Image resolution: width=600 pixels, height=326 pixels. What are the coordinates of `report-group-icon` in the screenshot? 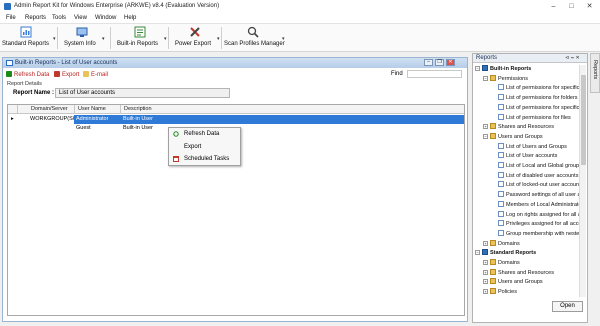 It's located at (485, 68).